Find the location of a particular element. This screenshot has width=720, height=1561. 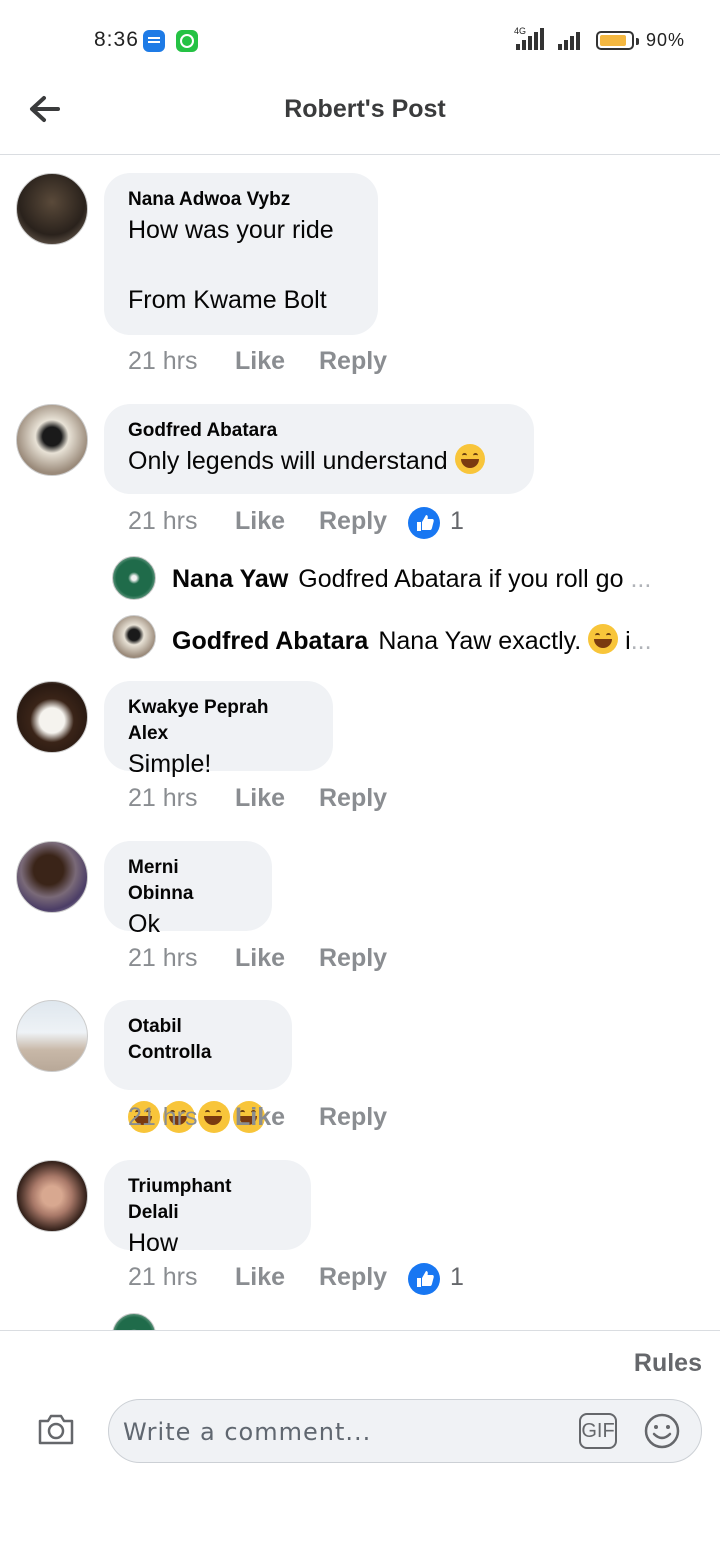

signal-icon is located at coordinates (530, 39).